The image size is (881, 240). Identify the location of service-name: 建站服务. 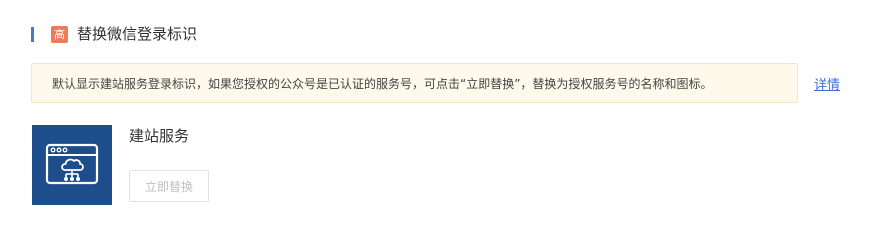
(159, 136).